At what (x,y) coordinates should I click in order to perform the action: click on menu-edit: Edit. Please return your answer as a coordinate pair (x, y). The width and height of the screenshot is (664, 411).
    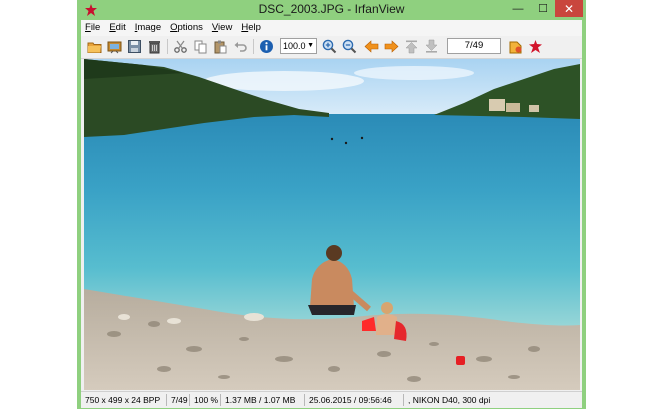
    Looking at the image, I should click on (117, 28).